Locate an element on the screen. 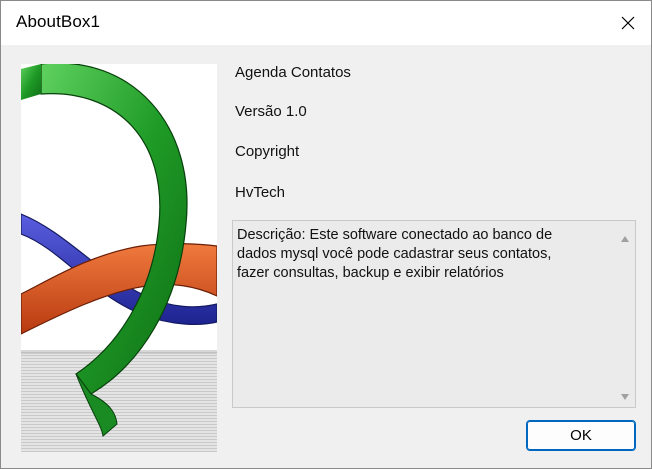  version-label: Versão 1.0 is located at coordinates (271, 111).